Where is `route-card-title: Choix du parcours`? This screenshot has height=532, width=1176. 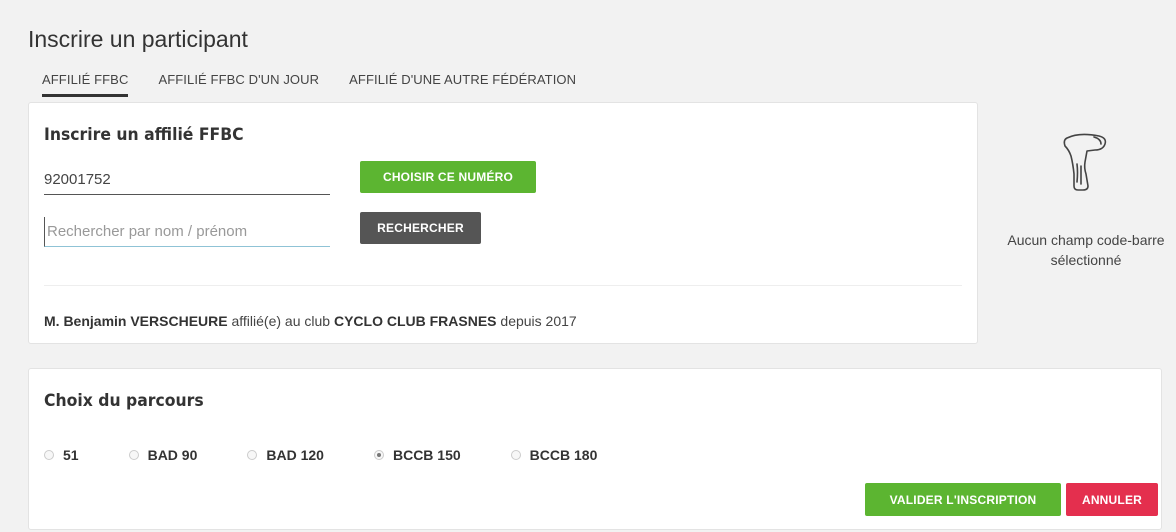 route-card-title: Choix du parcours is located at coordinates (124, 401).